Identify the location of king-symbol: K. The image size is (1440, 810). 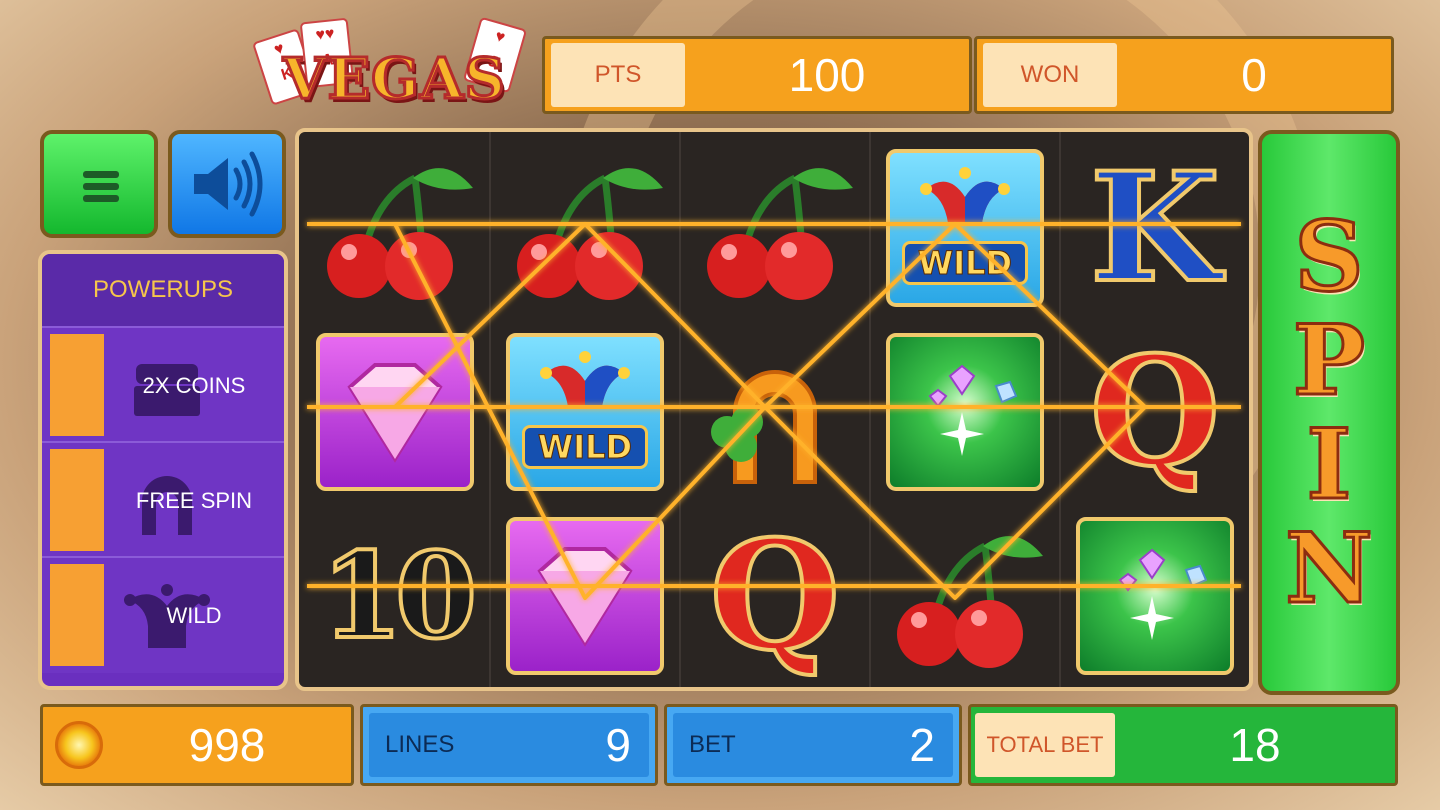
(1155, 228).